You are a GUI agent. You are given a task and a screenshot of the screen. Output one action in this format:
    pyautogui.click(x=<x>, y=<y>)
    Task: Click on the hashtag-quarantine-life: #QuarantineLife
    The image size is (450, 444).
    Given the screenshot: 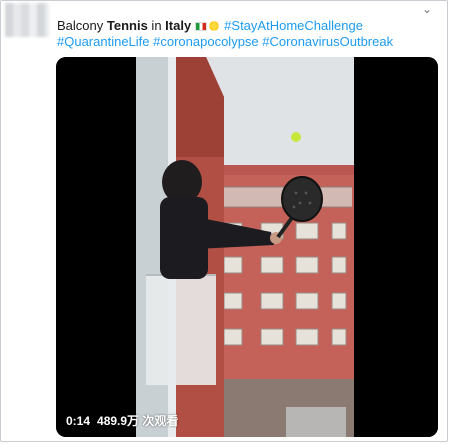 What is the action you would take?
    pyautogui.click(x=103, y=41)
    